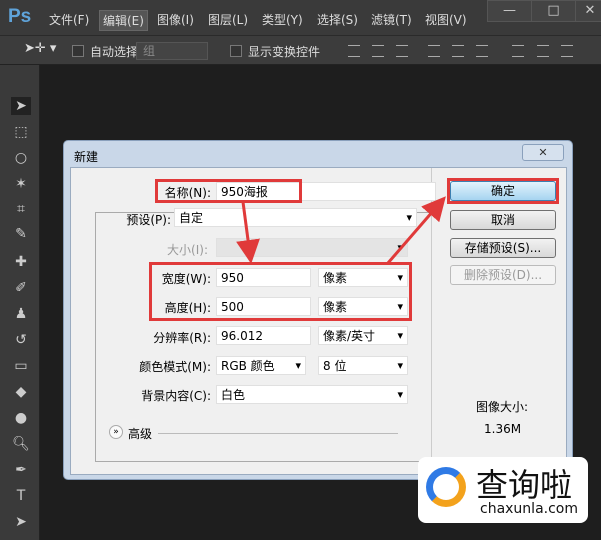  What do you see at coordinates (524, 485) in the screenshot?
I see `watermark-brand: 查询啦` at bounding box center [524, 485].